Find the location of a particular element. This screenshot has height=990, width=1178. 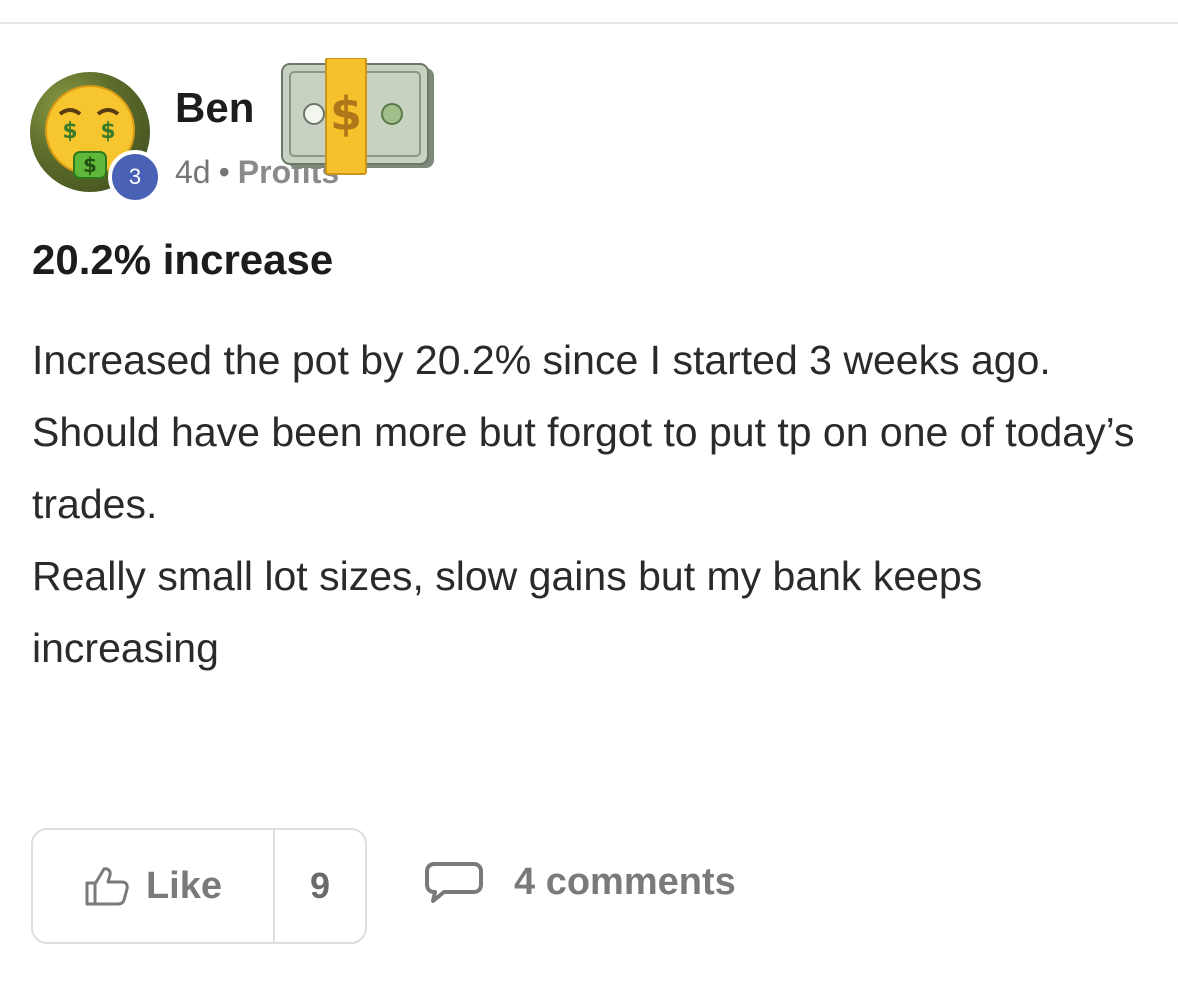

like-button: Like is located at coordinates (154, 886).